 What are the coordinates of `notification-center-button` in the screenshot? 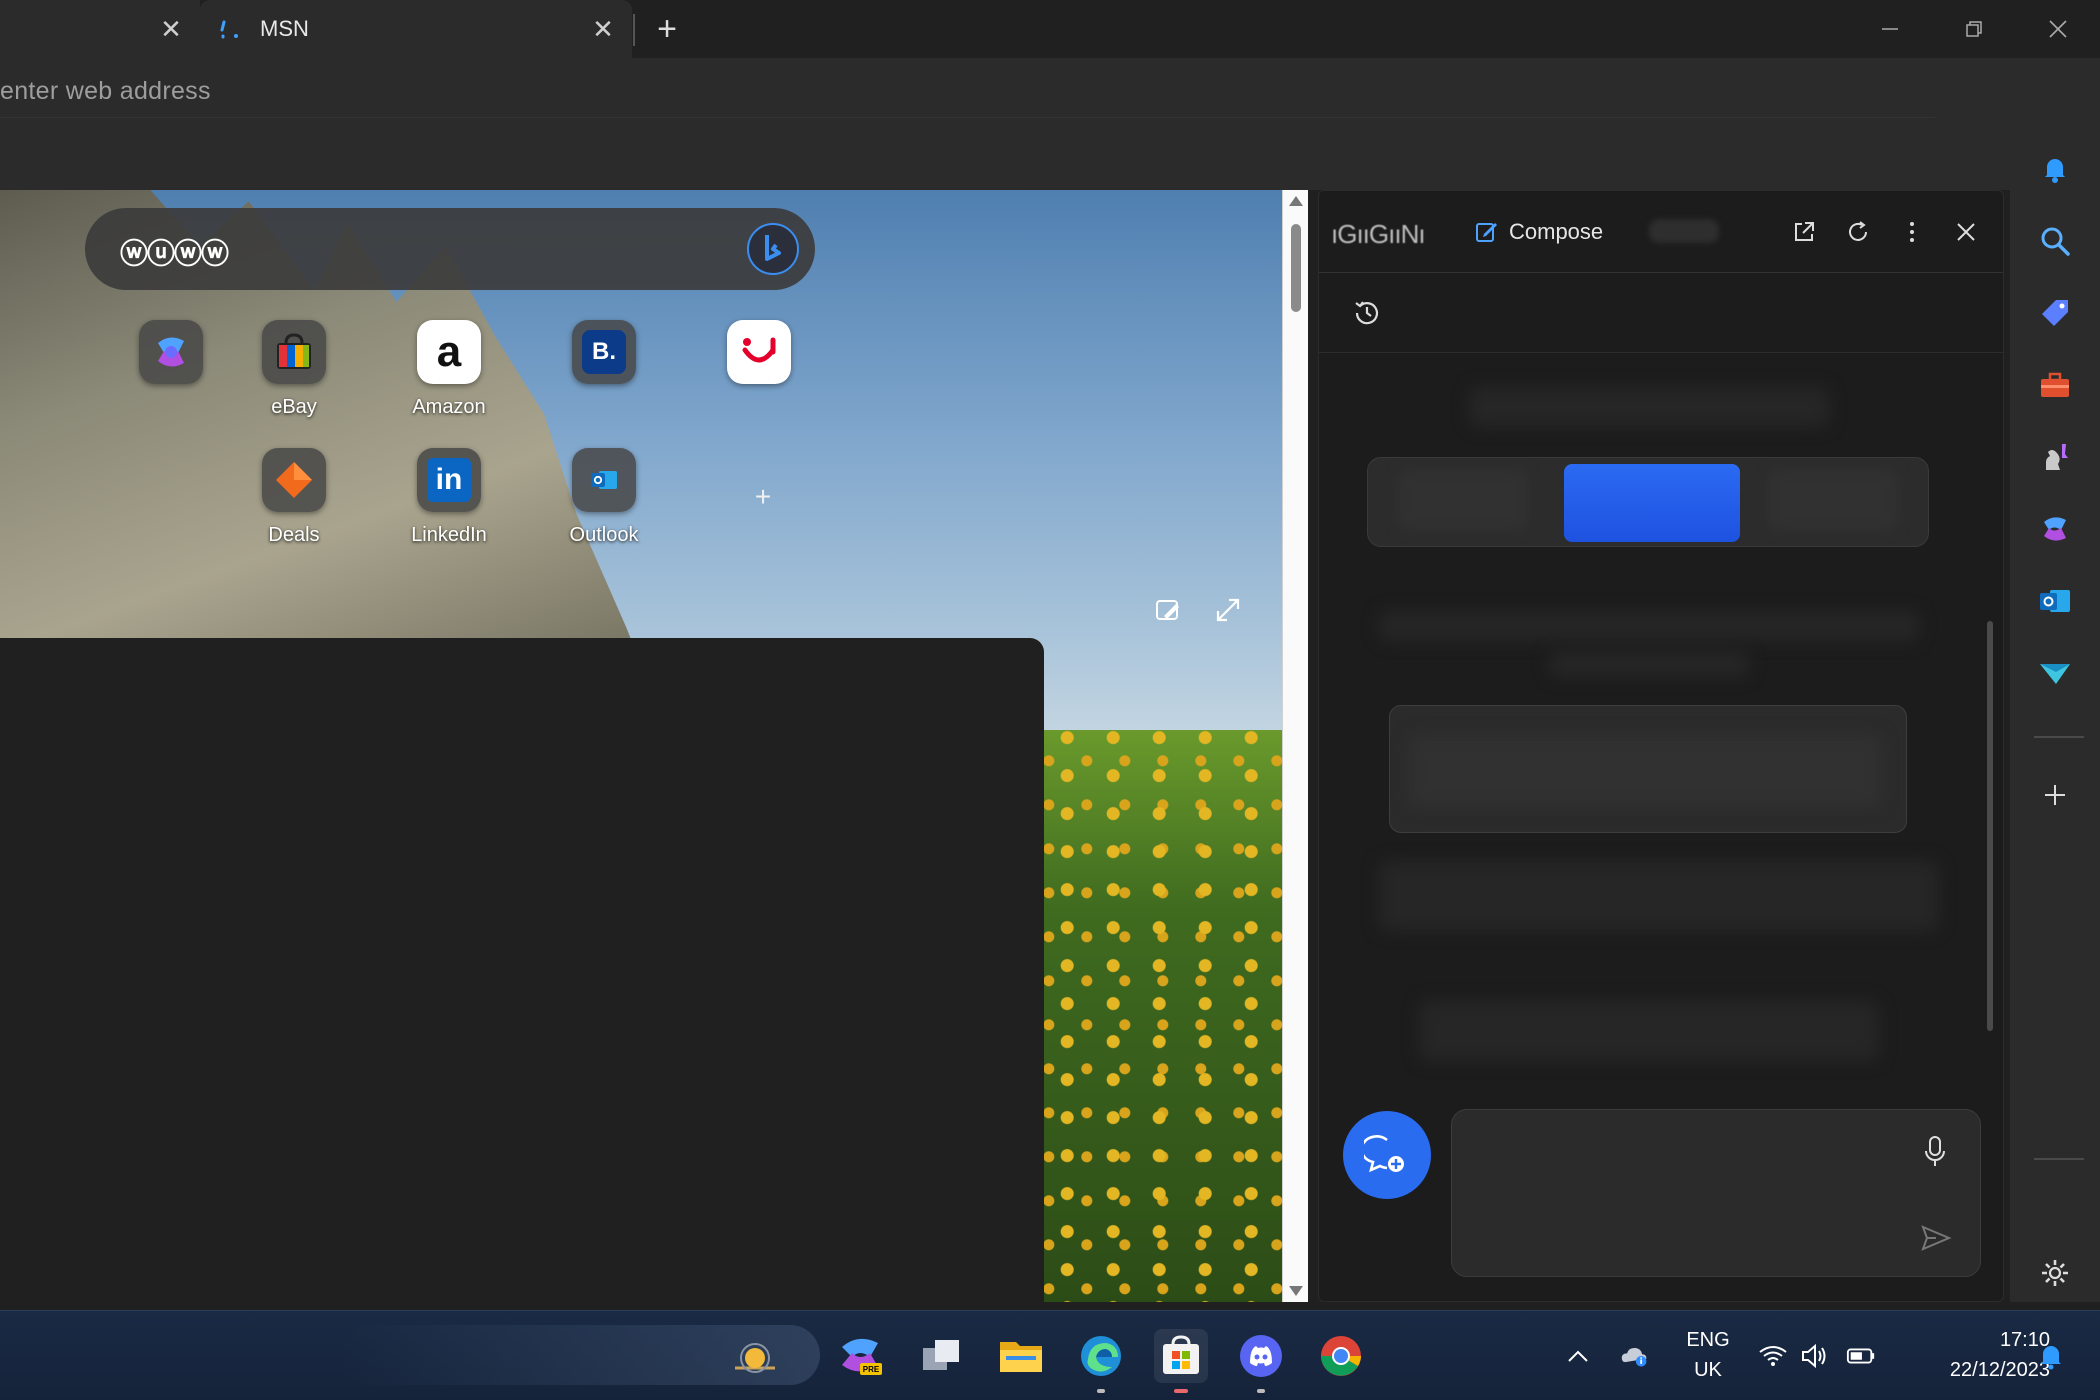 It's located at (2051, 1356).